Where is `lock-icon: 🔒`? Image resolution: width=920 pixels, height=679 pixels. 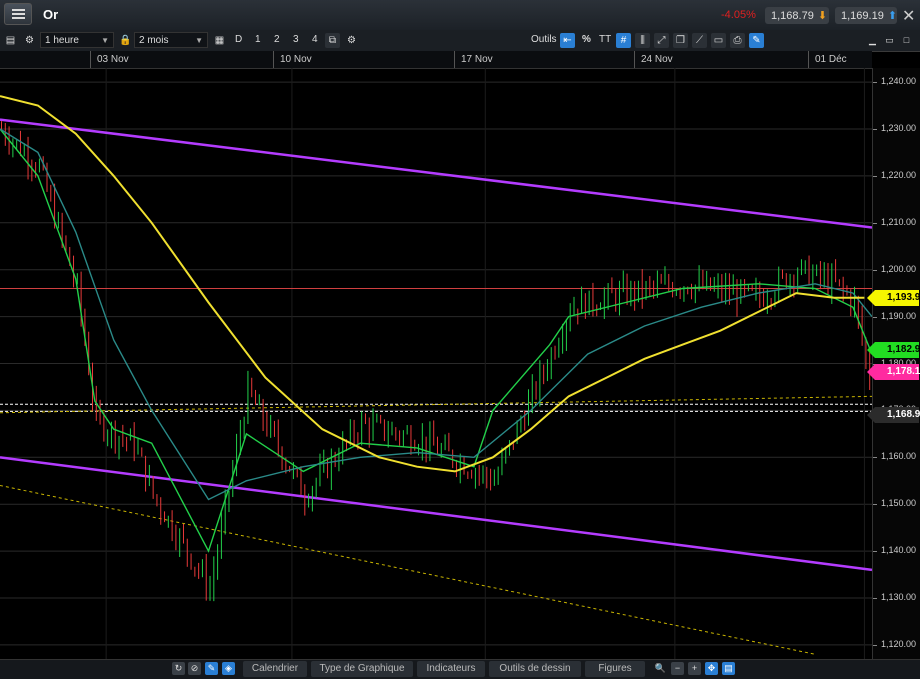
lock-icon: 🔒 is located at coordinates (125, 40).